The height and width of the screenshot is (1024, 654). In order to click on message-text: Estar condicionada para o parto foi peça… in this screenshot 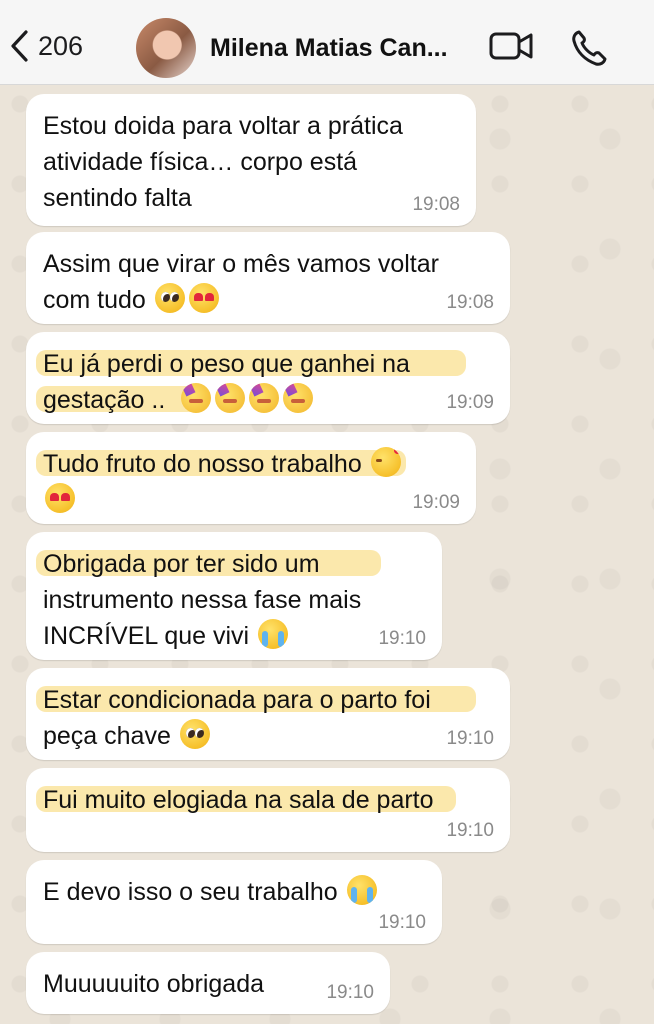, I will do `click(237, 718)`.